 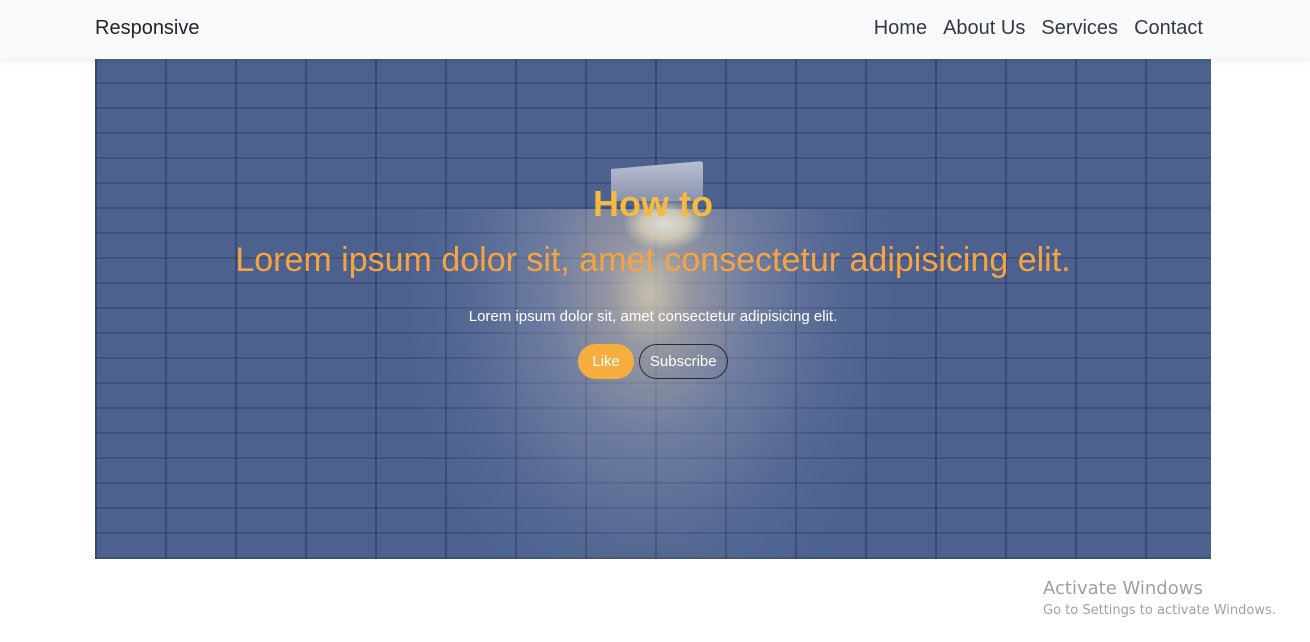 What do you see at coordinates (900, 28) in the screenshot?
I see `nav-link-home: Home` at bounding box center [900, 28].